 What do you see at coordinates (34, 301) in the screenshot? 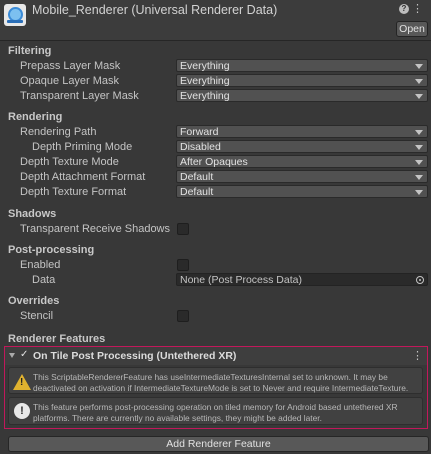
I see `section-overrides: Overrides` at bounding box center [34, 301].